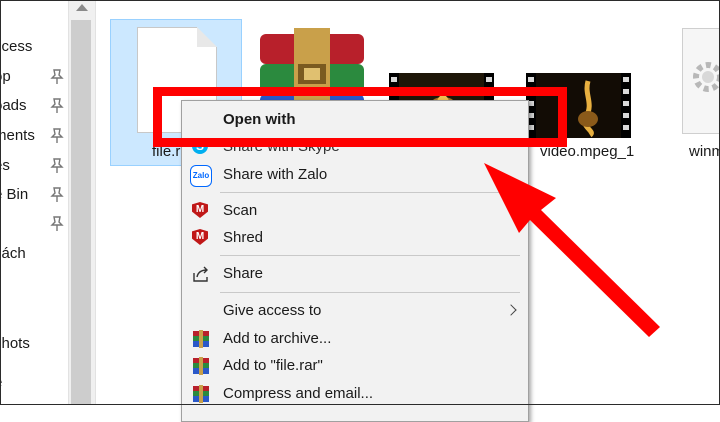  I want to click on chevron-right-icon, so click(511, 310).